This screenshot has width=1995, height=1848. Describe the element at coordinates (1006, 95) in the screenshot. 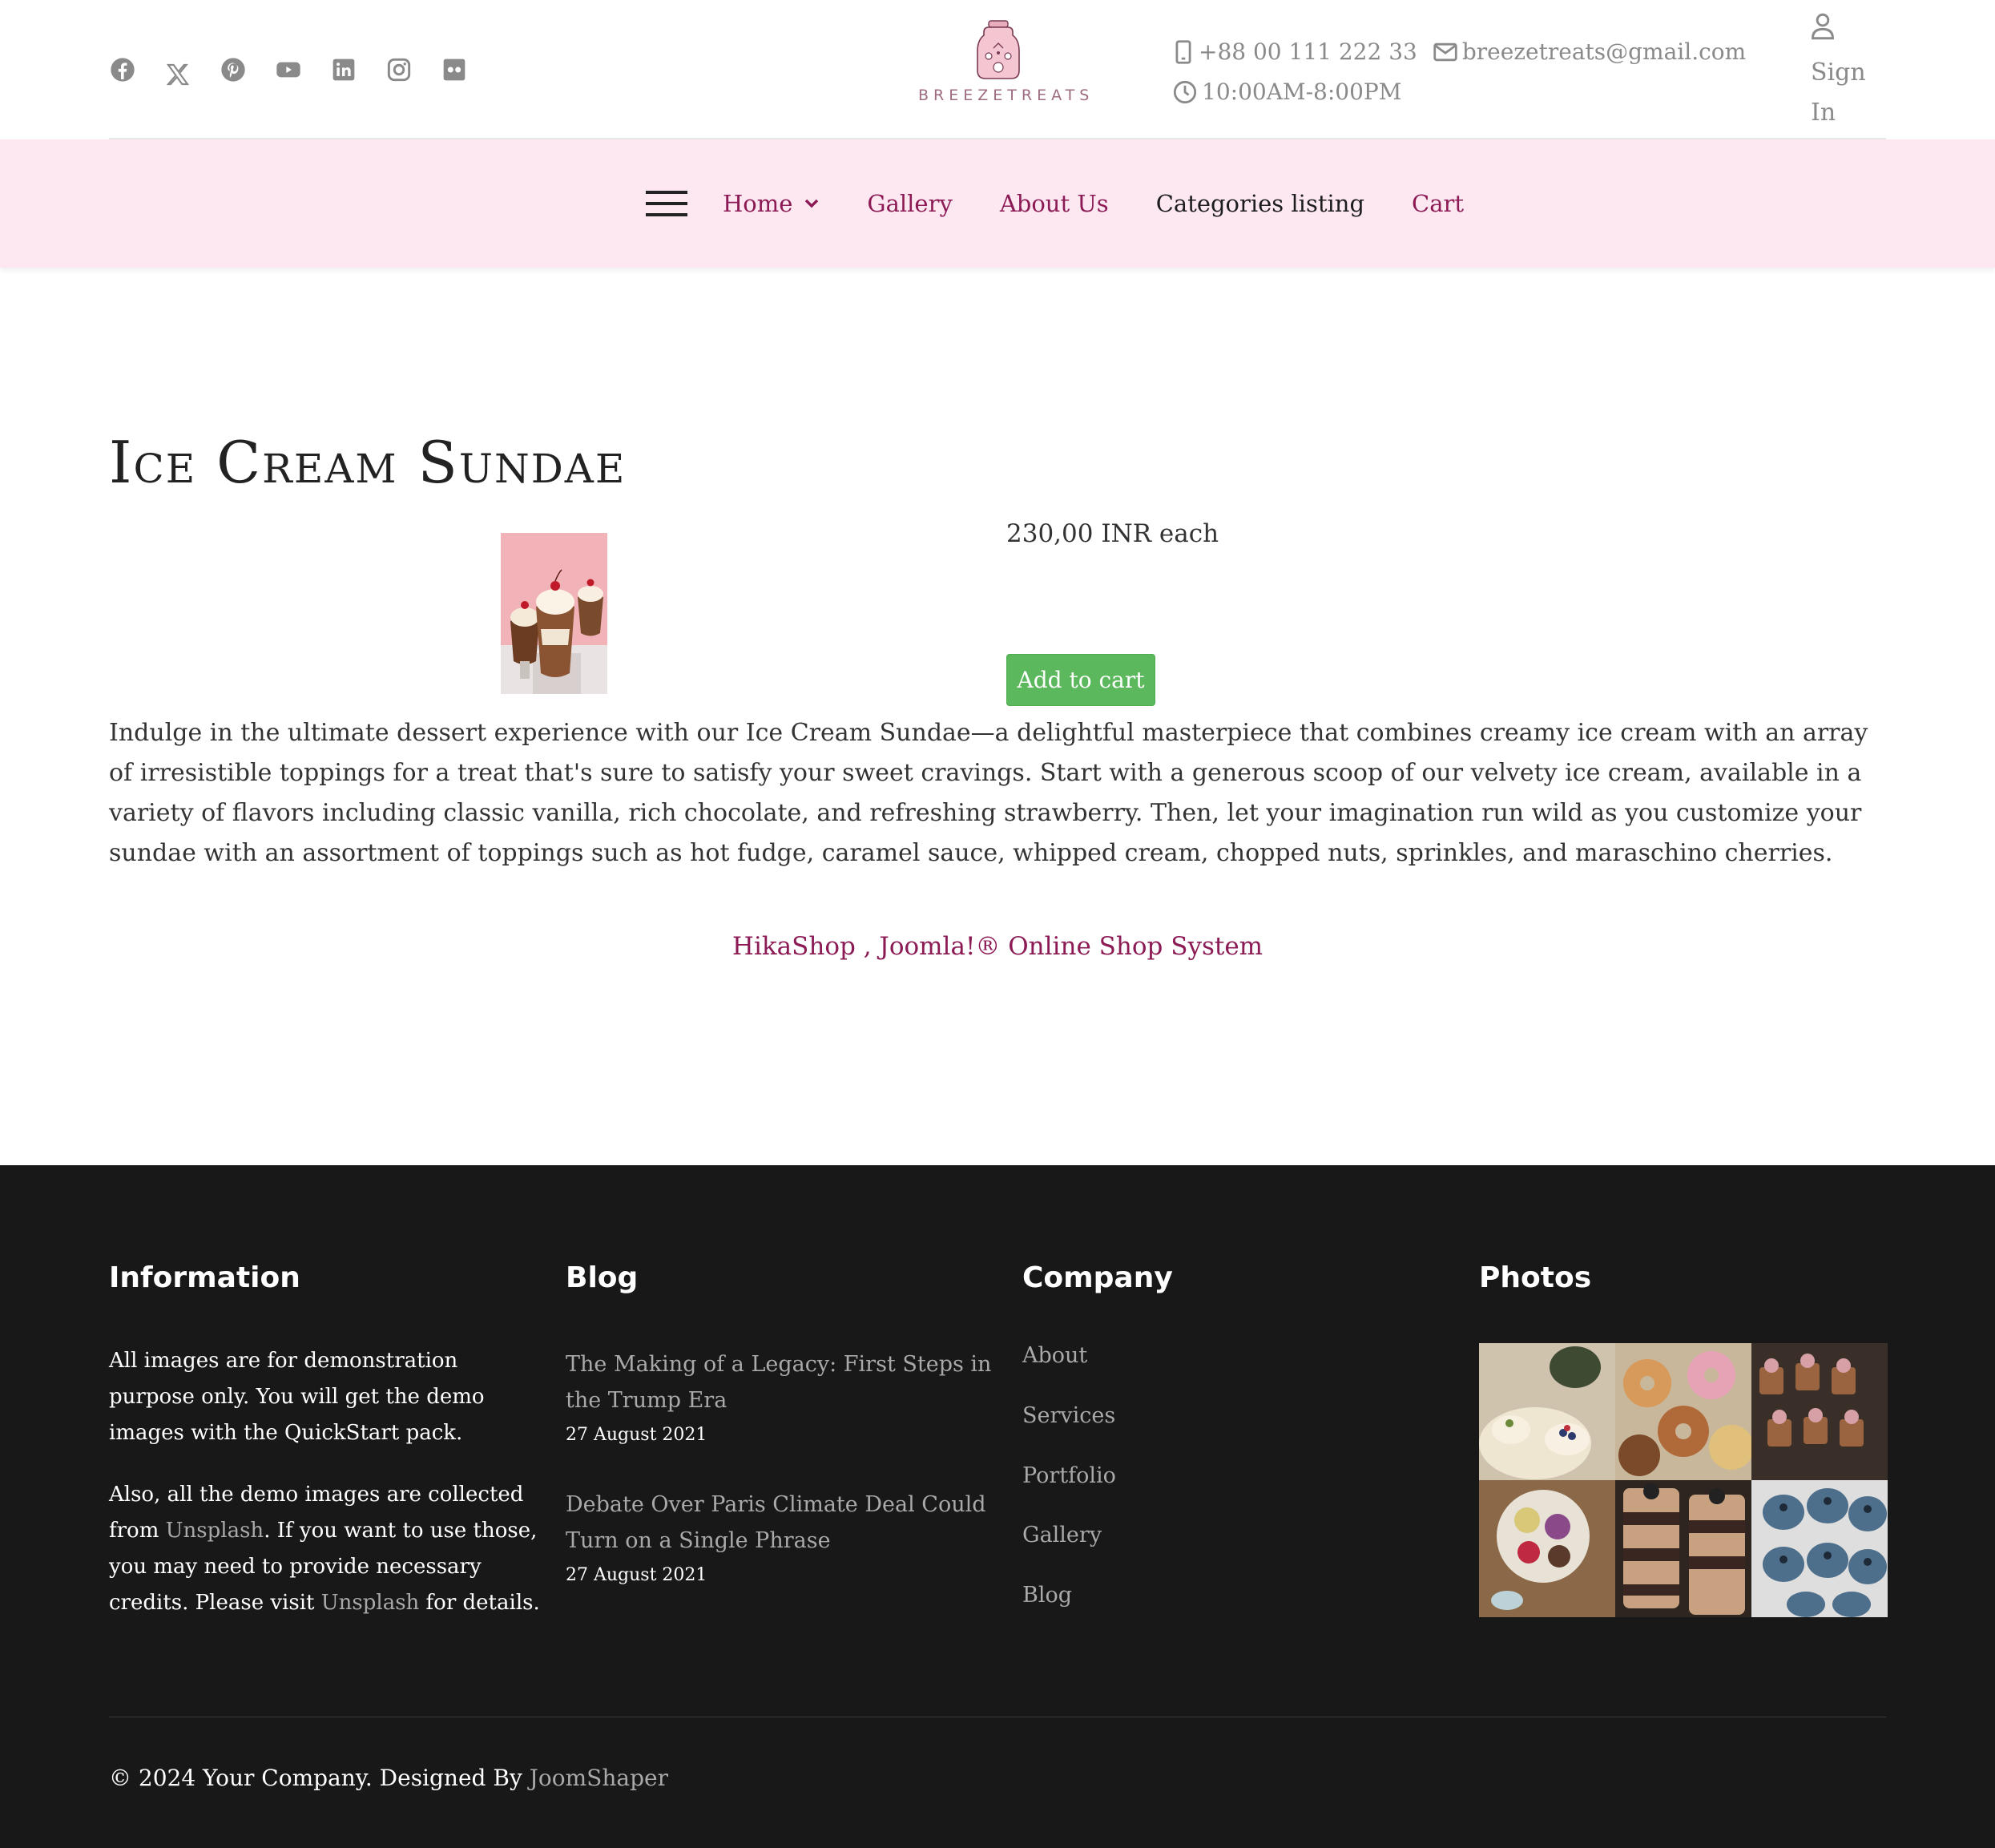

I see `logo-text: BREEZETREATS` at that location.